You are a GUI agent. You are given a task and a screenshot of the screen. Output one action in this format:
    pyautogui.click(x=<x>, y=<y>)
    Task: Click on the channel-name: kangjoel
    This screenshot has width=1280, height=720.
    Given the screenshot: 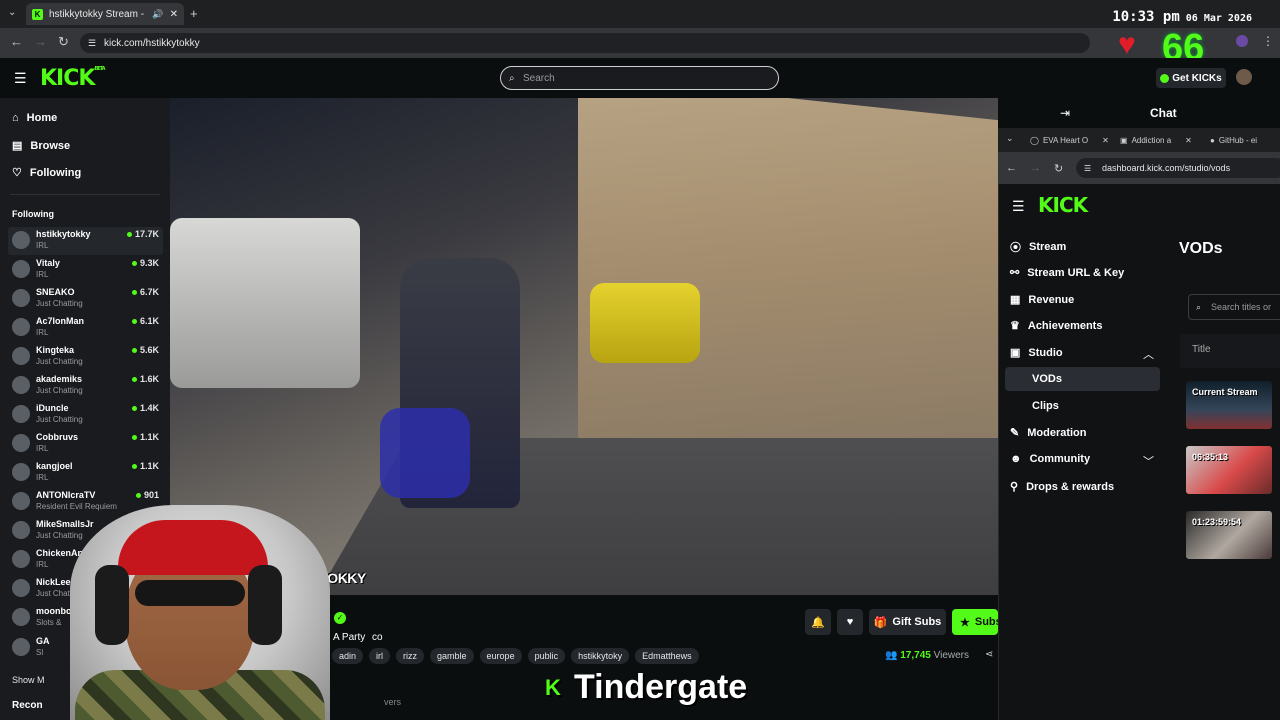 What is the action you would take?
    pyautogui.click(x=54, y=466)
    